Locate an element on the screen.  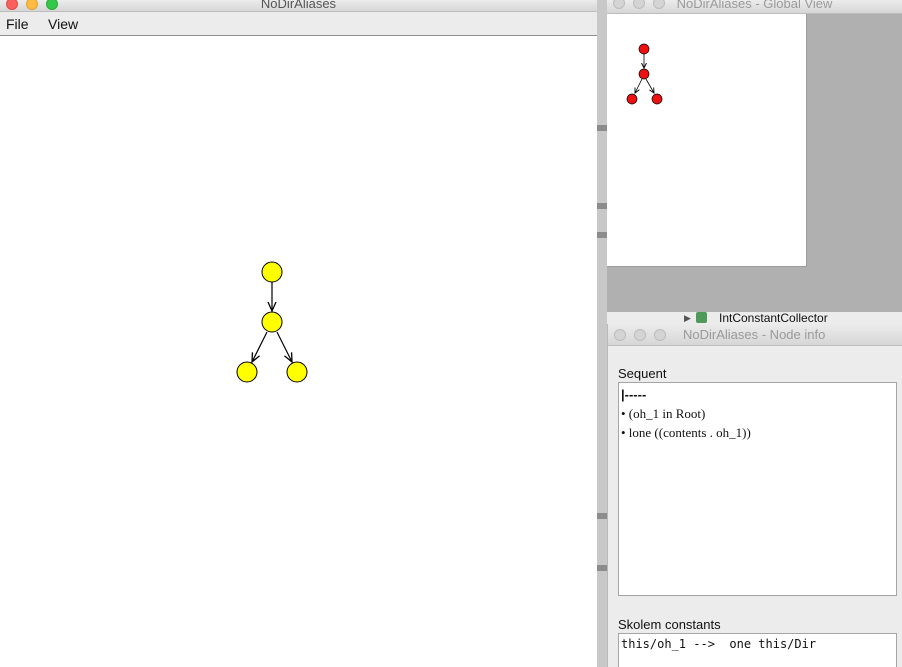
menu-view: View is located at coordinates (63, 24).